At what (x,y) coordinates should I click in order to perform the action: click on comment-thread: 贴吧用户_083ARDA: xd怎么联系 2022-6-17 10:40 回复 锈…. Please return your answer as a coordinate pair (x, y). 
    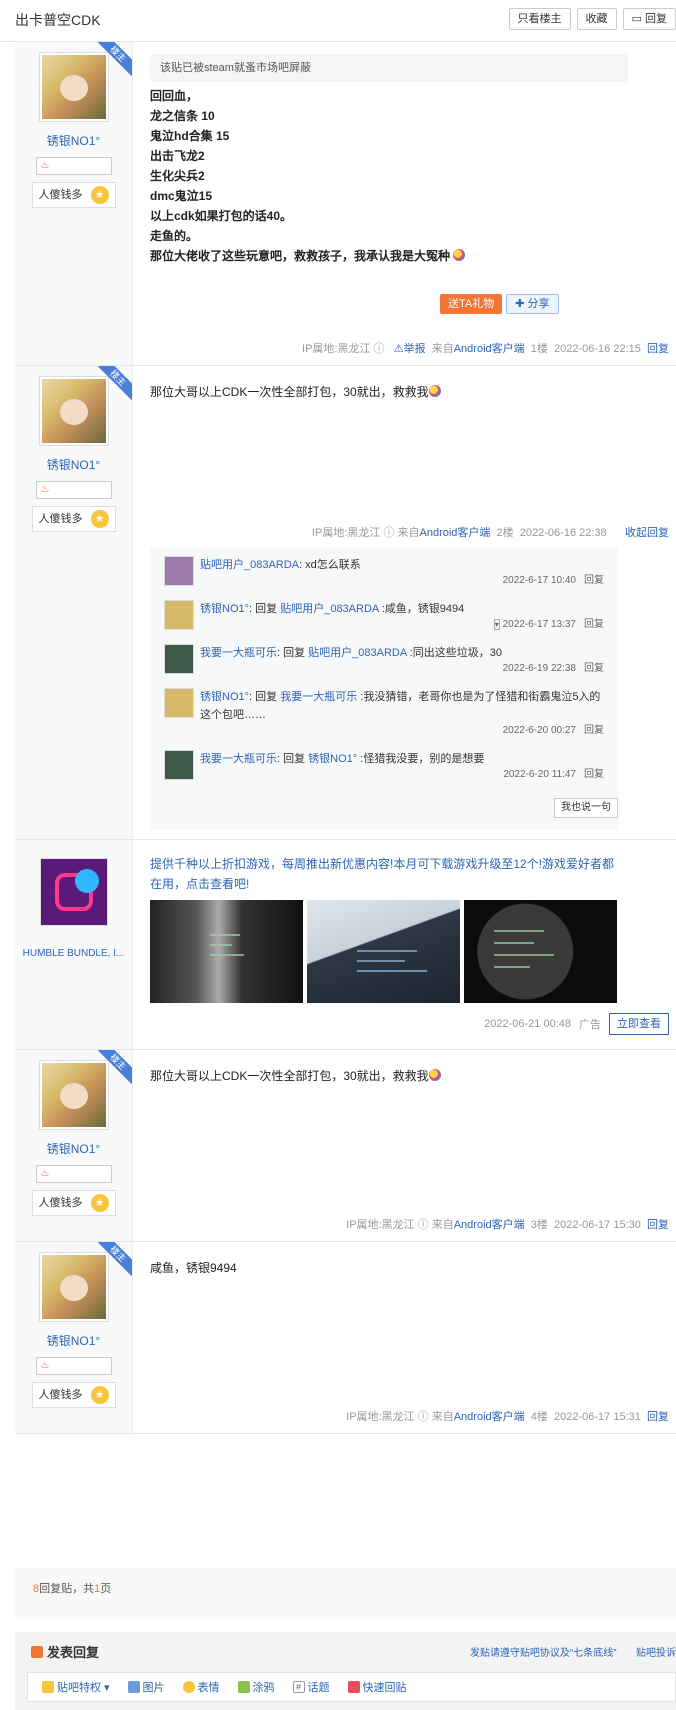
    Looking at the image, I should click on (384, 689).